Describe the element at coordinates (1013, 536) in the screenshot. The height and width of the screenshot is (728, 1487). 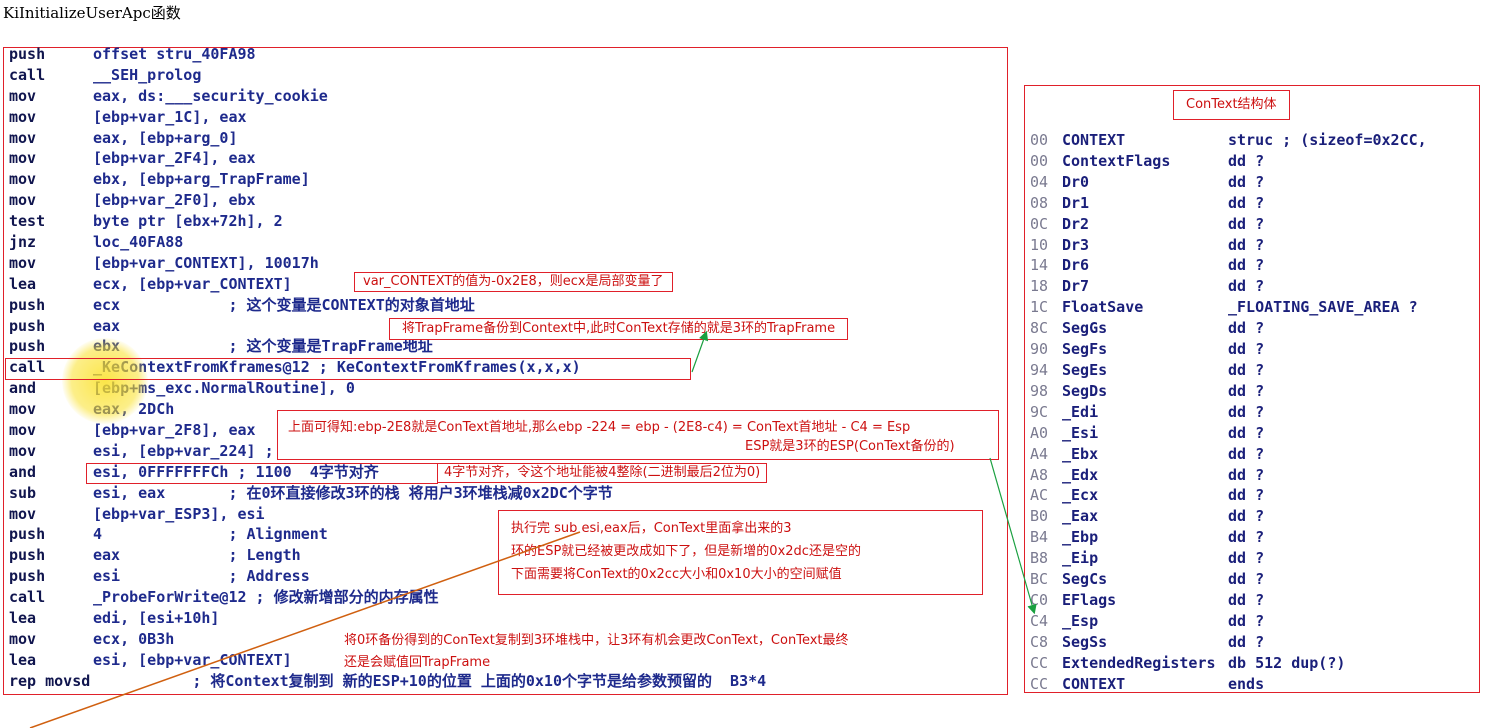
I see `arrow-esp-to-struct` at that location.